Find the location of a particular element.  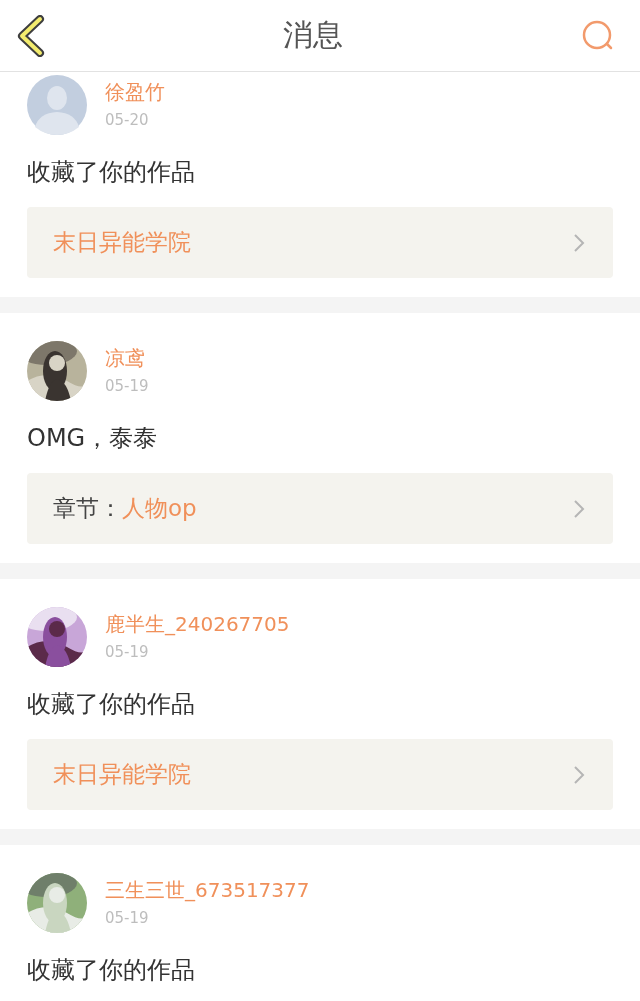

reference-link: 章节：人物op is located at coordinates (320, 508).